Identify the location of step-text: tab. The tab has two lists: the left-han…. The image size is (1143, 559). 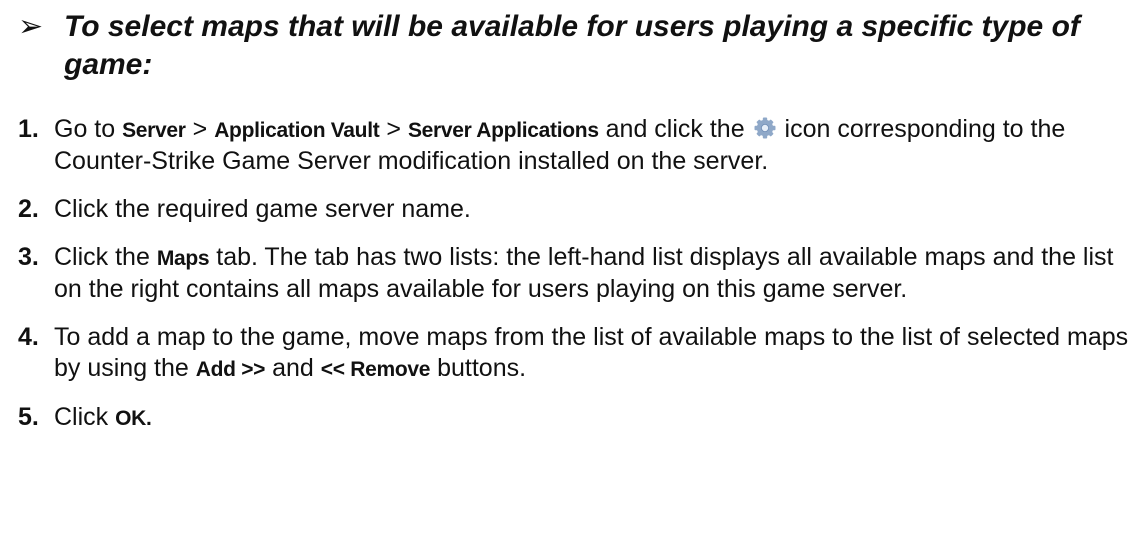
(584, 273).